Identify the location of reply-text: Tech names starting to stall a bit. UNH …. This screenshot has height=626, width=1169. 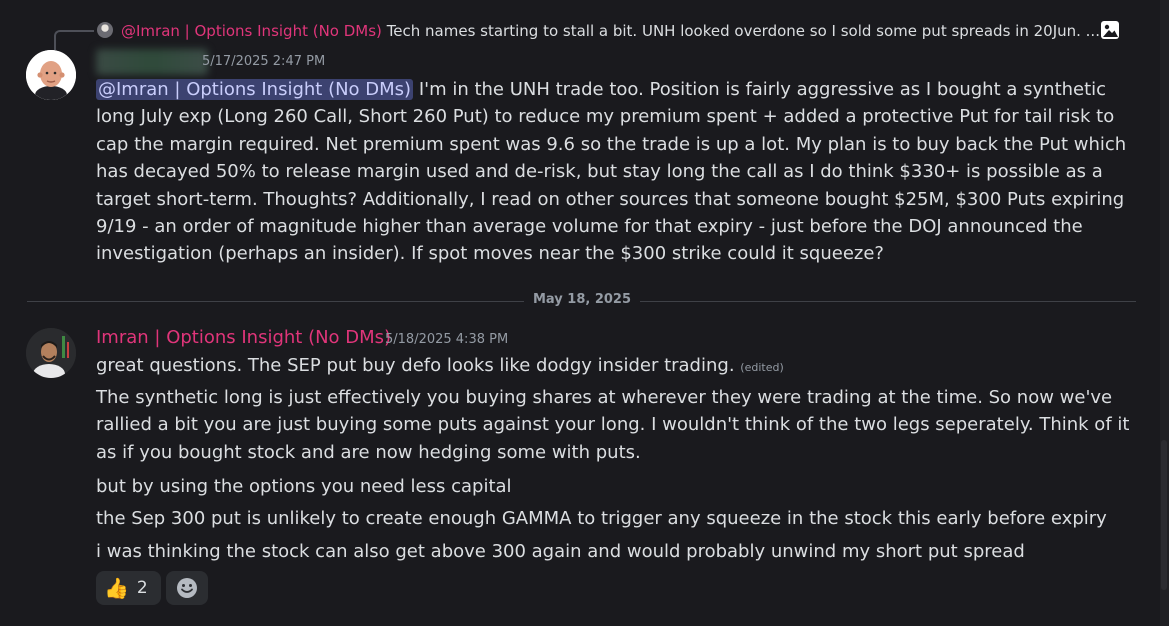
(743, 31).